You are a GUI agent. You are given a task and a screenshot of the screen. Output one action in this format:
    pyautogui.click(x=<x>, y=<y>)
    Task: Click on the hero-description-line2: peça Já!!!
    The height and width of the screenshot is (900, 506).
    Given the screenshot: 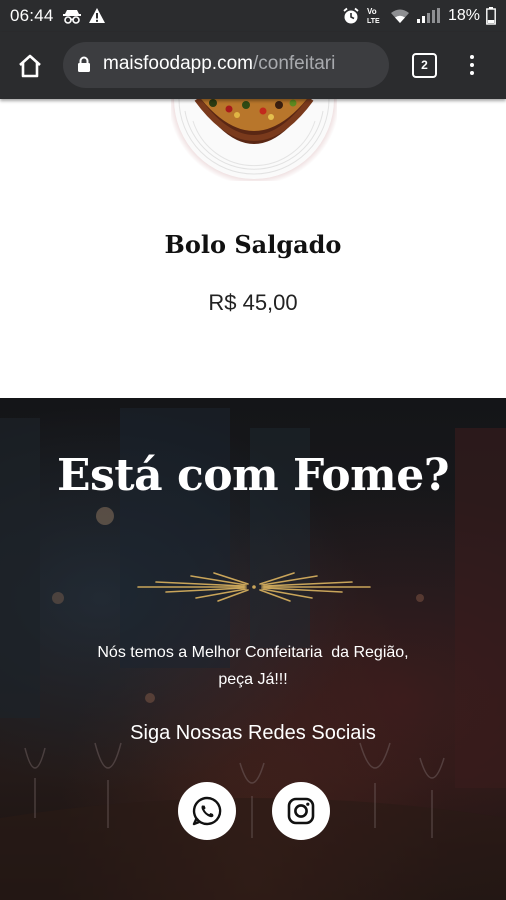 What is the action you would take?
    pyautogui.click(x=253, y=679)
    